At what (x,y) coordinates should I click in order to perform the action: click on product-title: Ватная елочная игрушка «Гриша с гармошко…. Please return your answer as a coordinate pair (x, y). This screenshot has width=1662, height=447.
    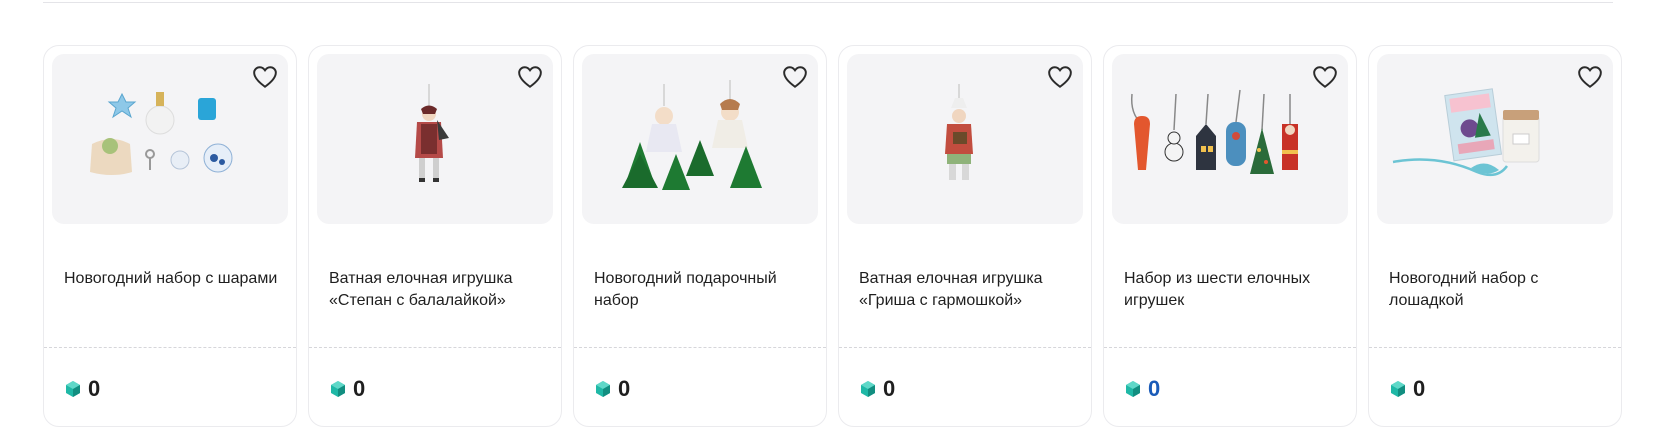
    Looking at the image, I should click on (969, 290).